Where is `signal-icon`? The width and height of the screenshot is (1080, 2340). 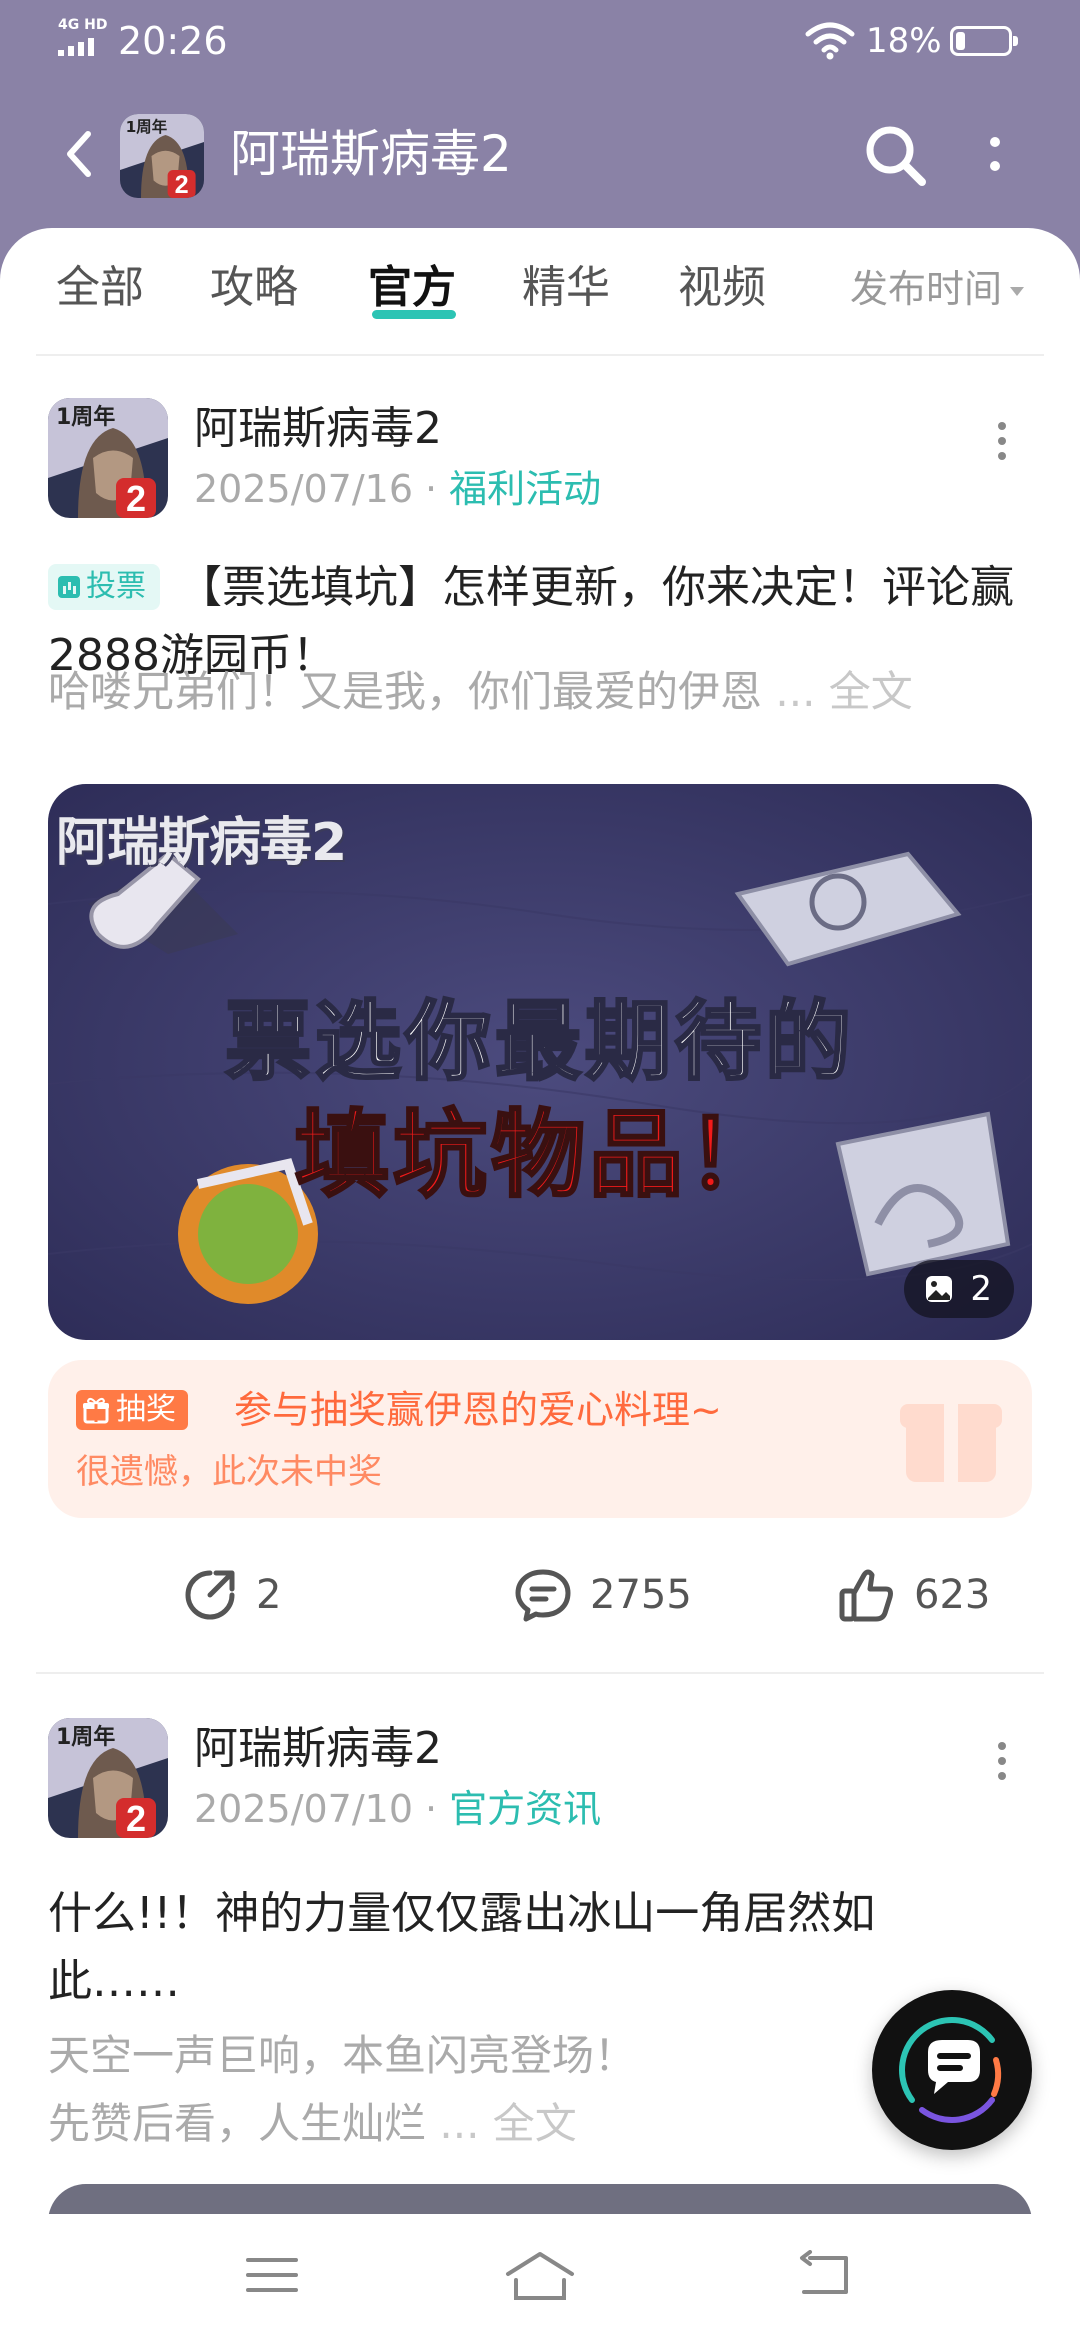 signal-icon is located at coordinates (76, 46).